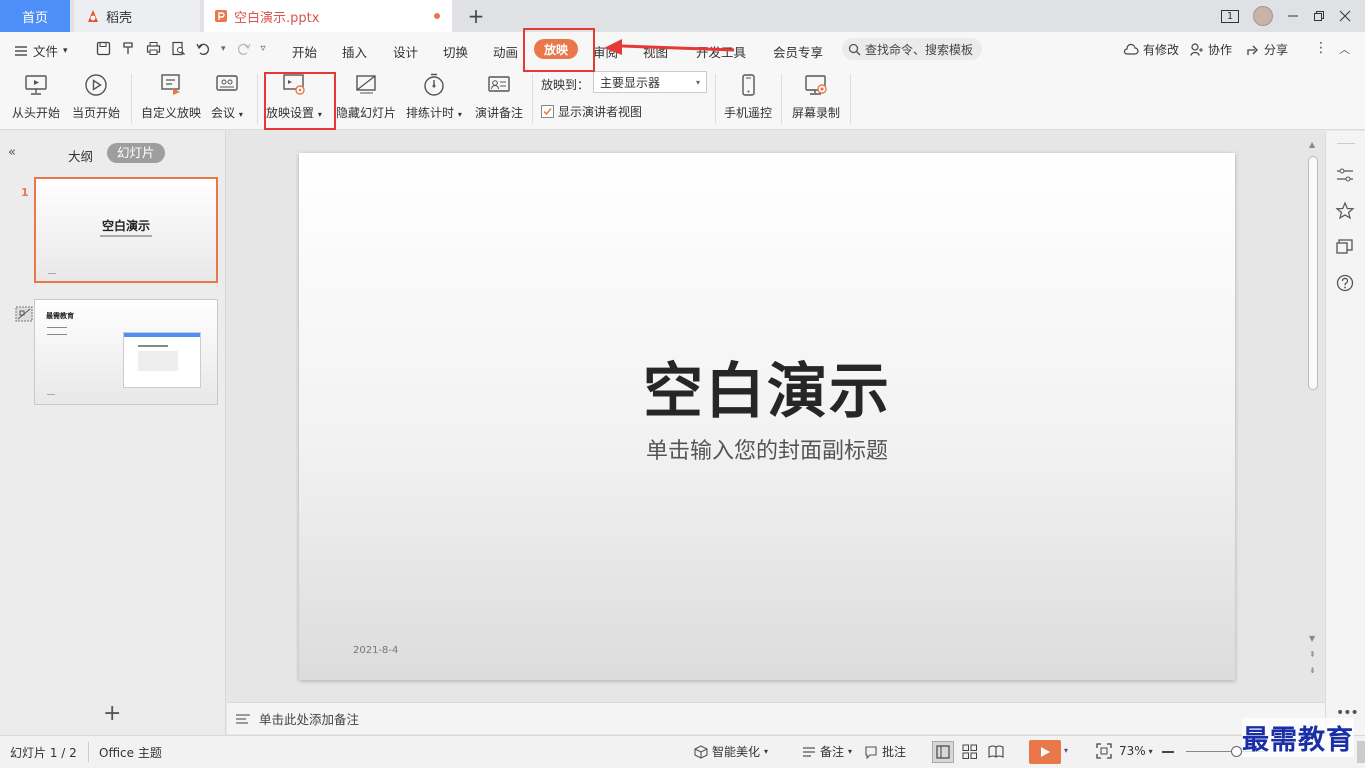  What do you see at coordinates (1345, 433) in the screenshot?
I see `right-task-pane: •••` at bounding box center [1345, 433].